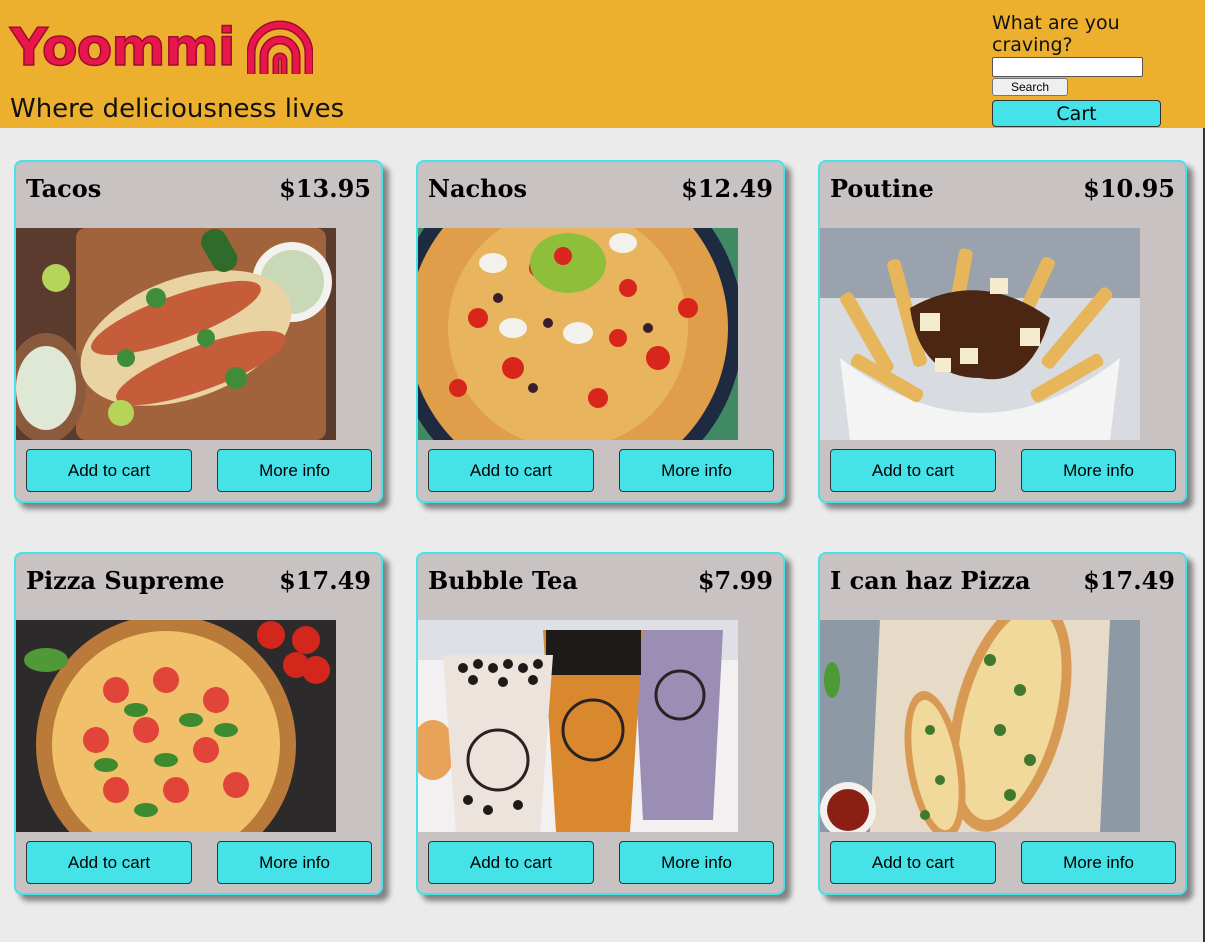  I want to click on product-card: Nachos $12.49 Add to cart More info, so click(600, 331).